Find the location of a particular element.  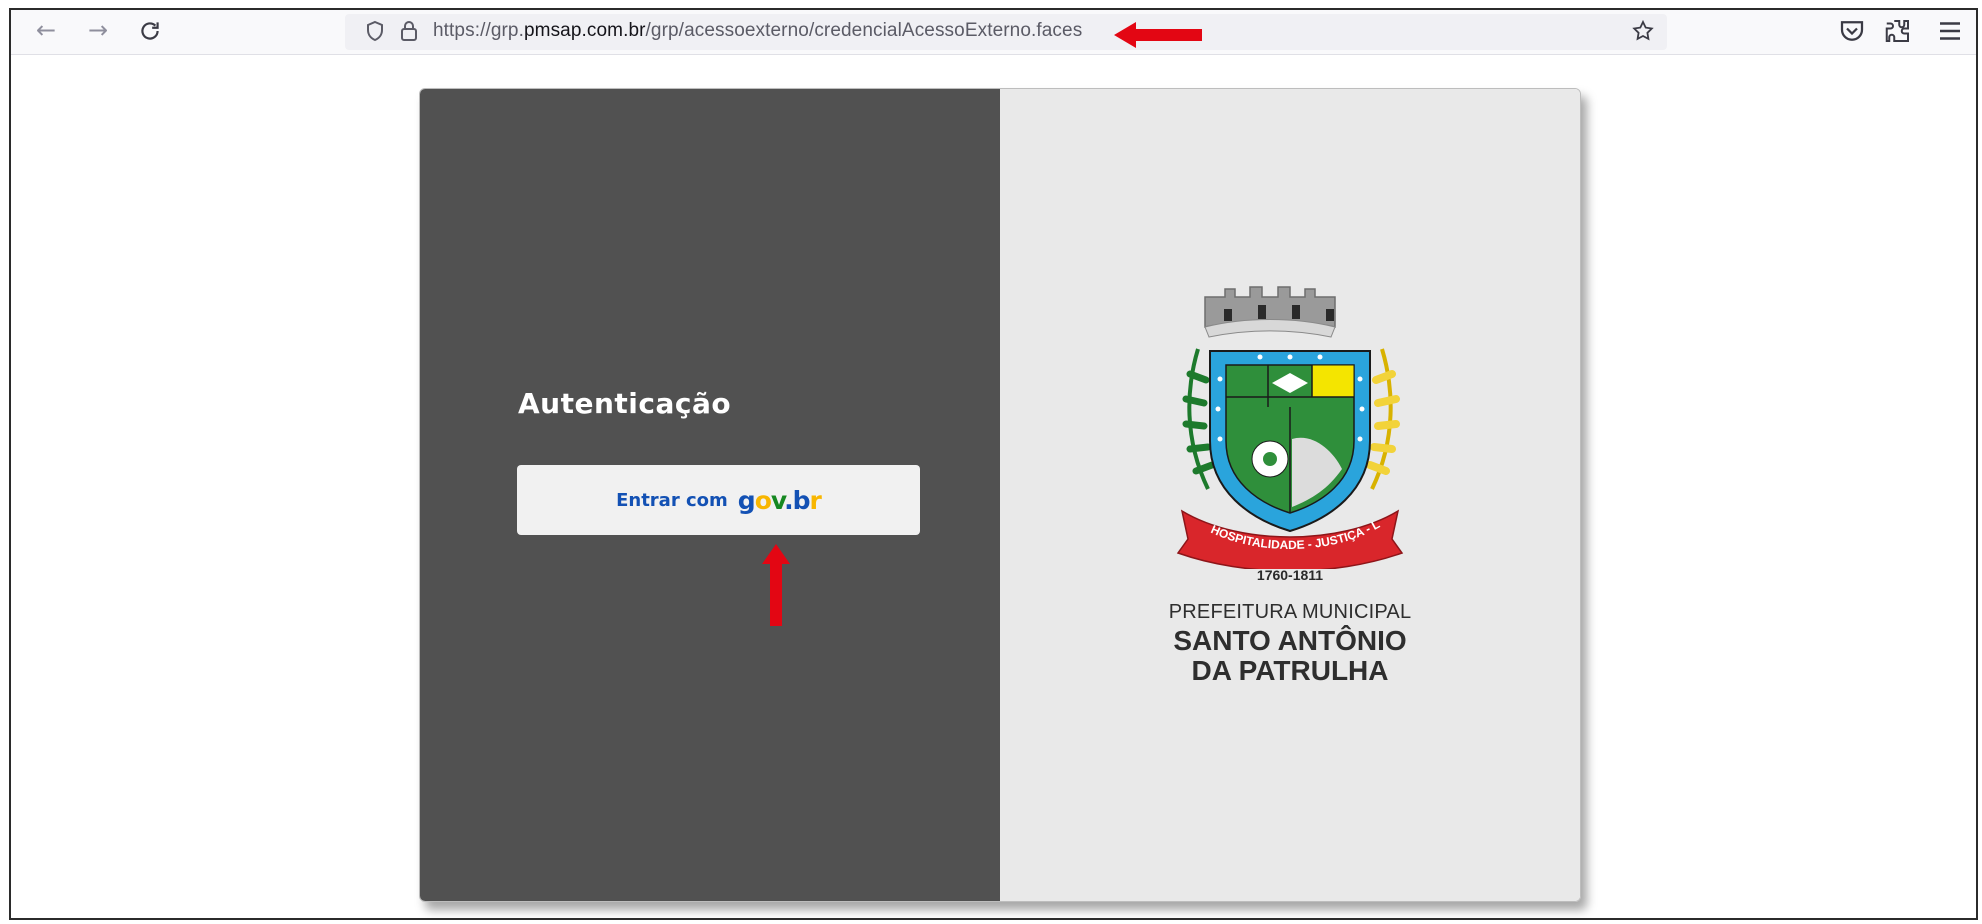

bookmark-star-icon is located at coordinates (1643, 31).